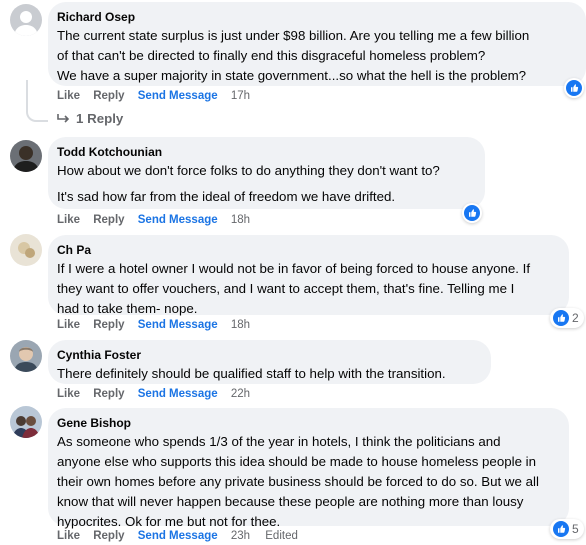  I want to click on comment-author: Richard Osep, so click(316, 17).